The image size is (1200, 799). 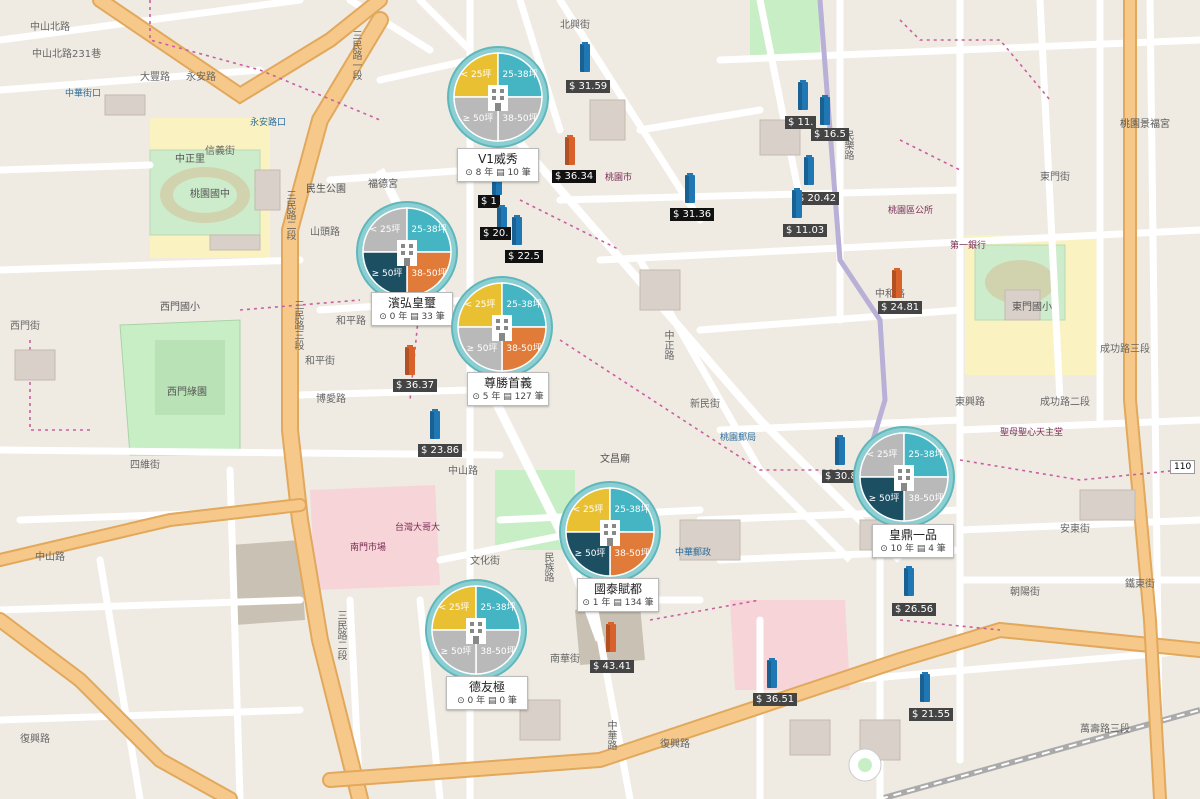 What do you see at coordinates (914, 609) in the screenshot?
I see `price-tag: $ 26.56` at bounding box center [914, 609].